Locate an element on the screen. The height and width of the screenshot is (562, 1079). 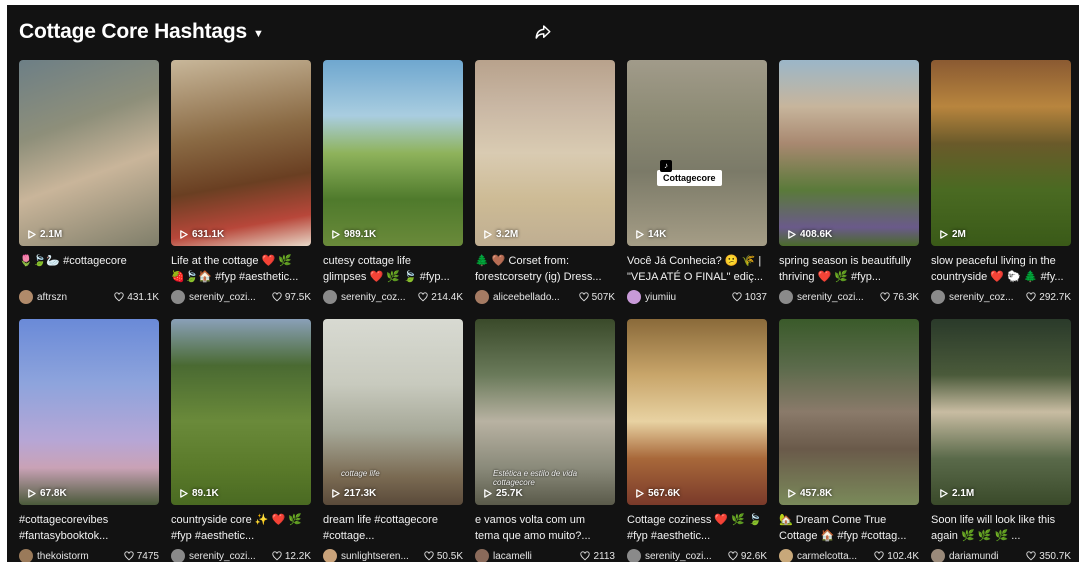
video-thumbnail: 2M is located at coordinates (1001, 153).